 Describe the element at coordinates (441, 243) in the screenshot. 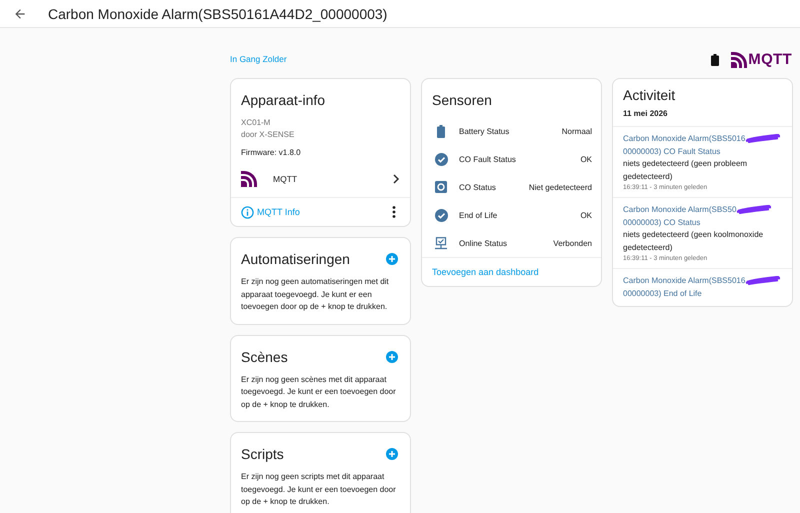

I see `monitor-icon` at that location.